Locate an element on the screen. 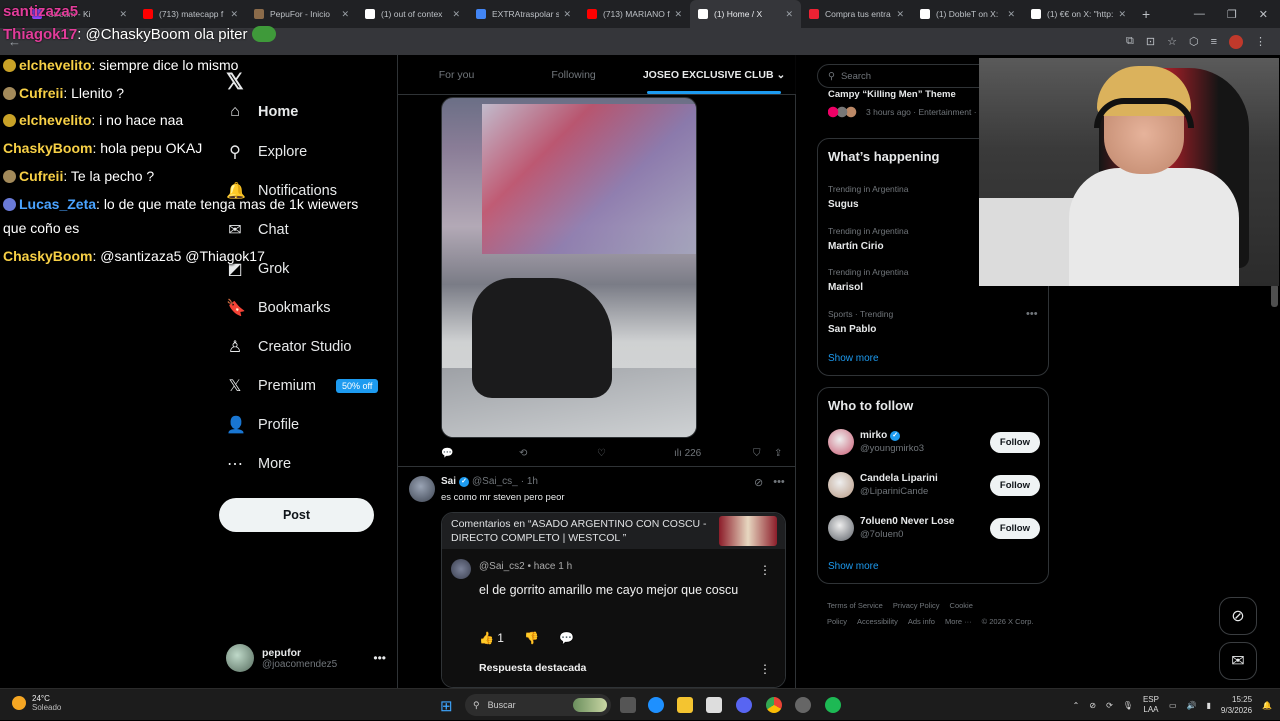  browser-tab: (1) €€ on X: "http: ✕ is located at coordinates (1078, 14).